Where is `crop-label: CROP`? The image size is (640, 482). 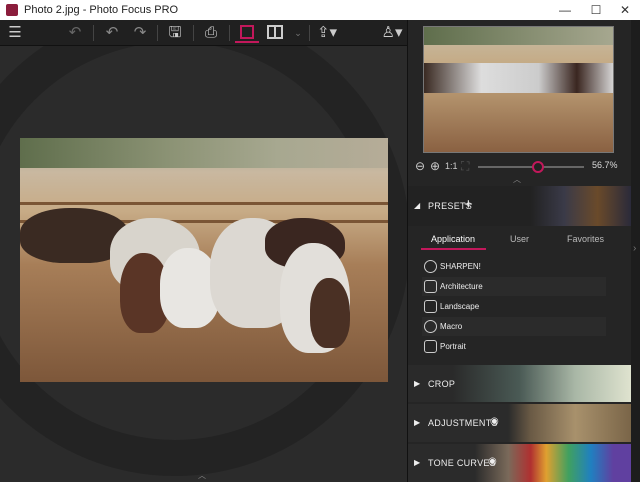 crop-label: CROP is located at coordinates (442, 384).